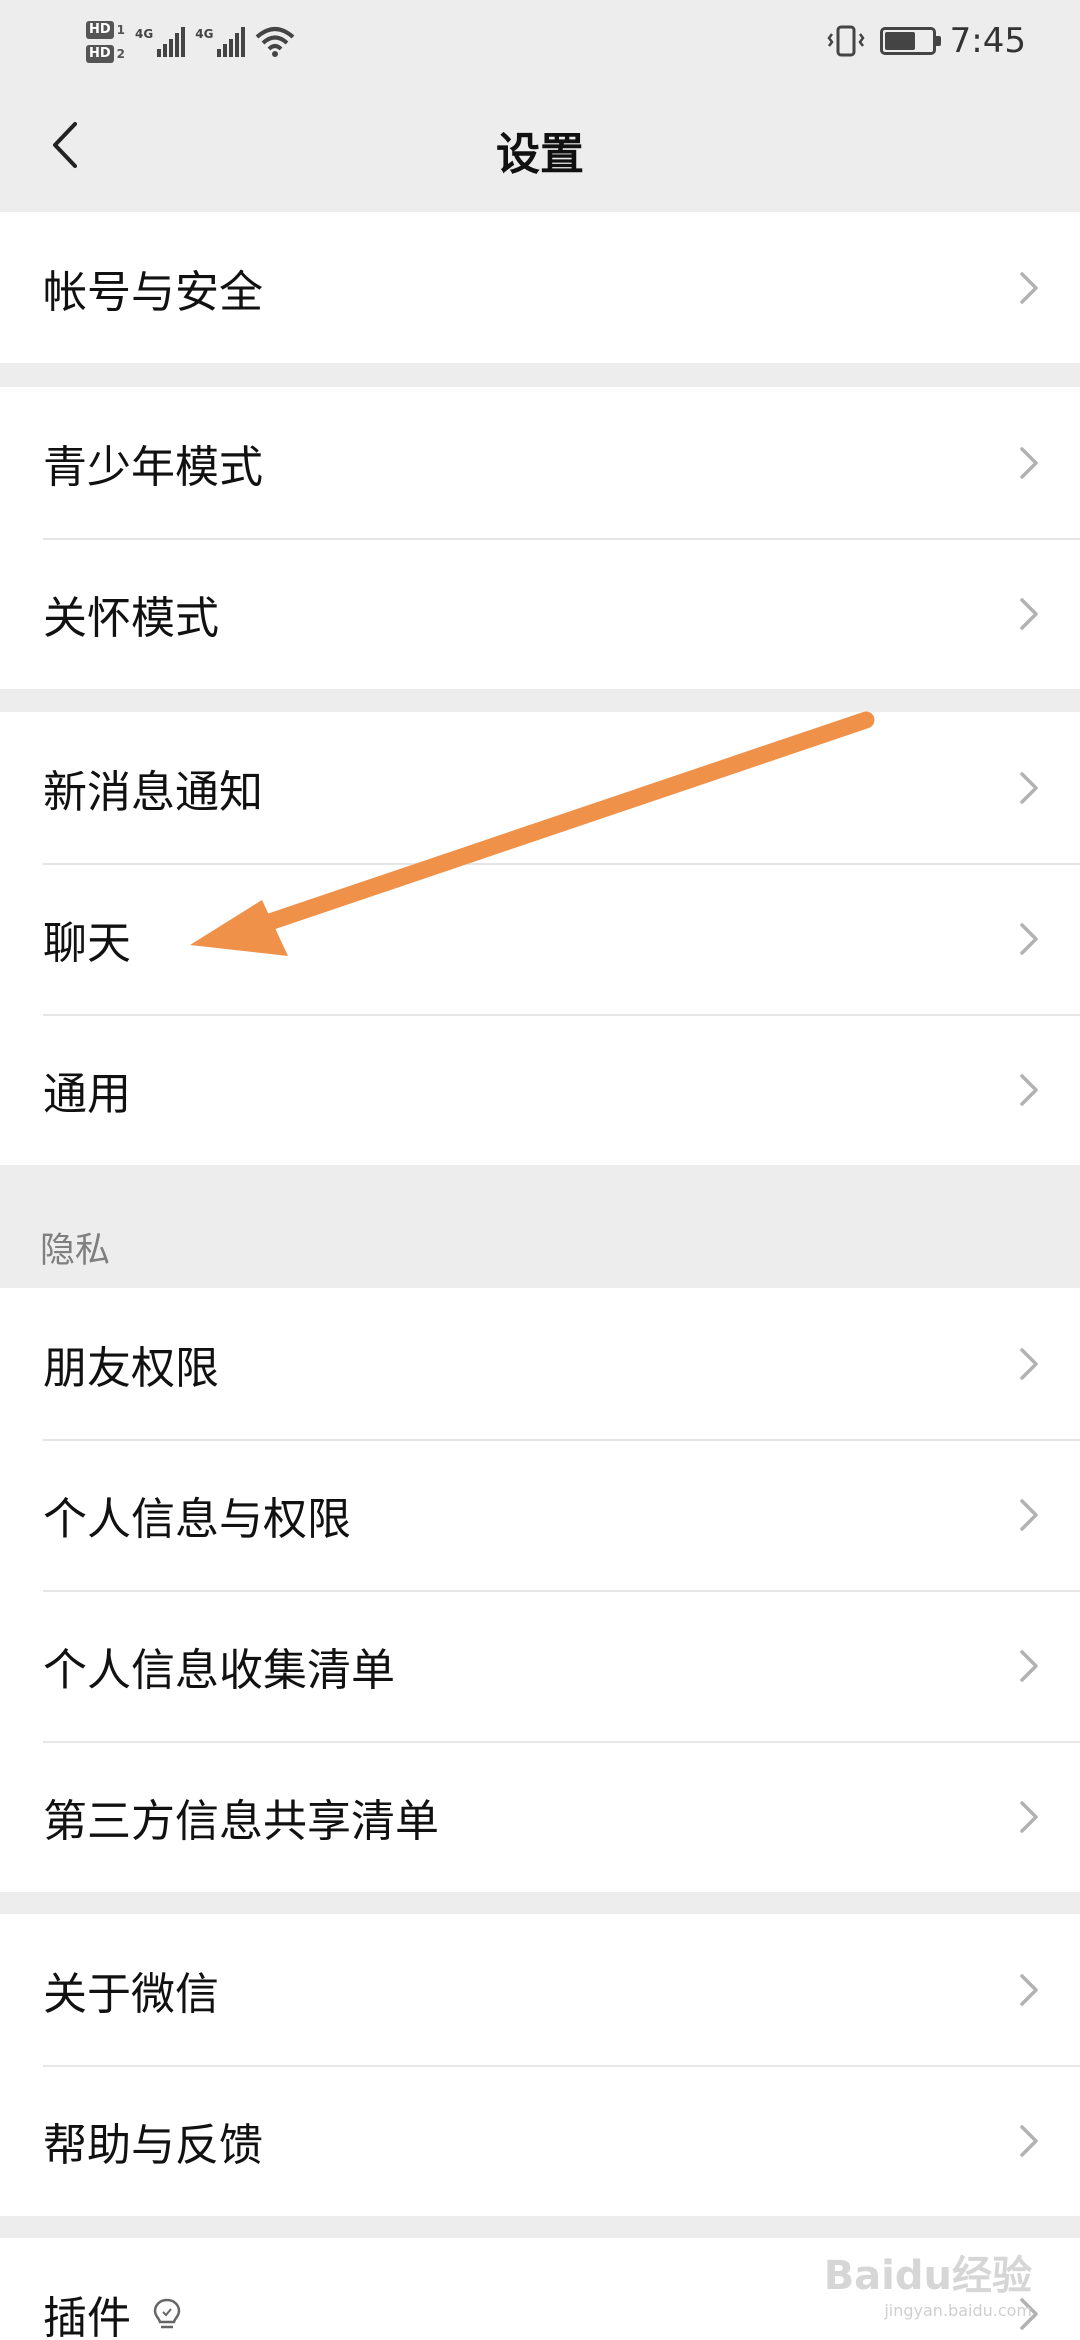  I want to click on about-group: 关于微信 帮助与反馈, so click(540, 2065).